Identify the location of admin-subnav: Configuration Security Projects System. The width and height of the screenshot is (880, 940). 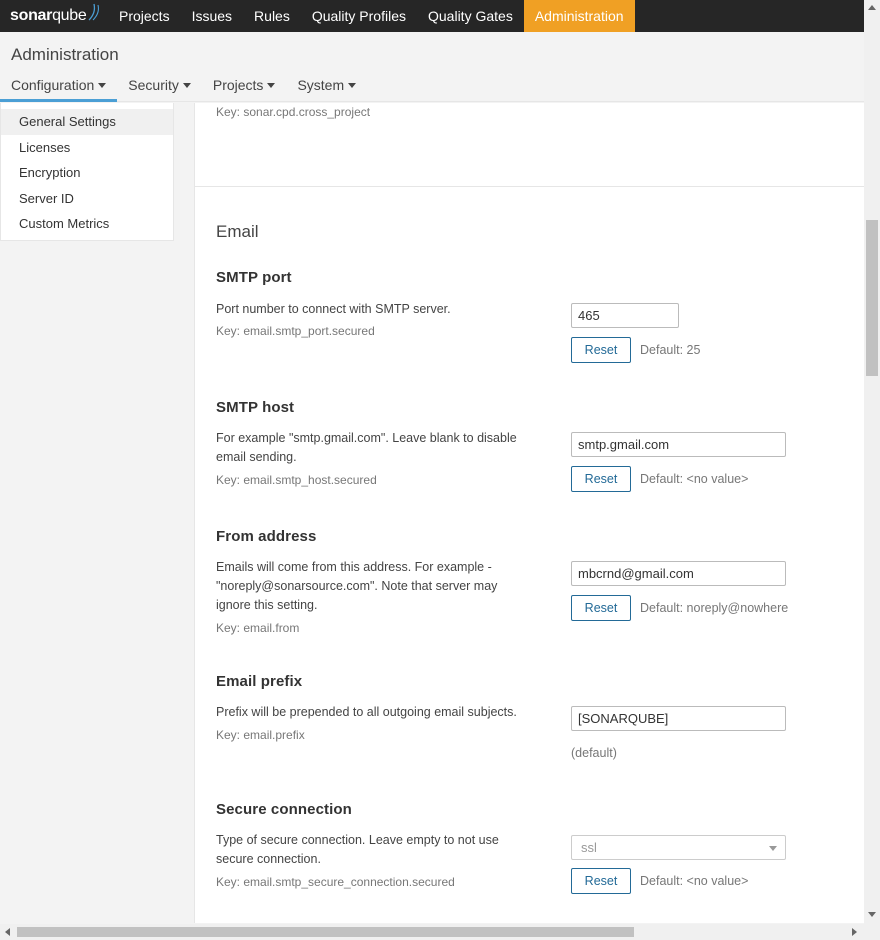
(183, 88).